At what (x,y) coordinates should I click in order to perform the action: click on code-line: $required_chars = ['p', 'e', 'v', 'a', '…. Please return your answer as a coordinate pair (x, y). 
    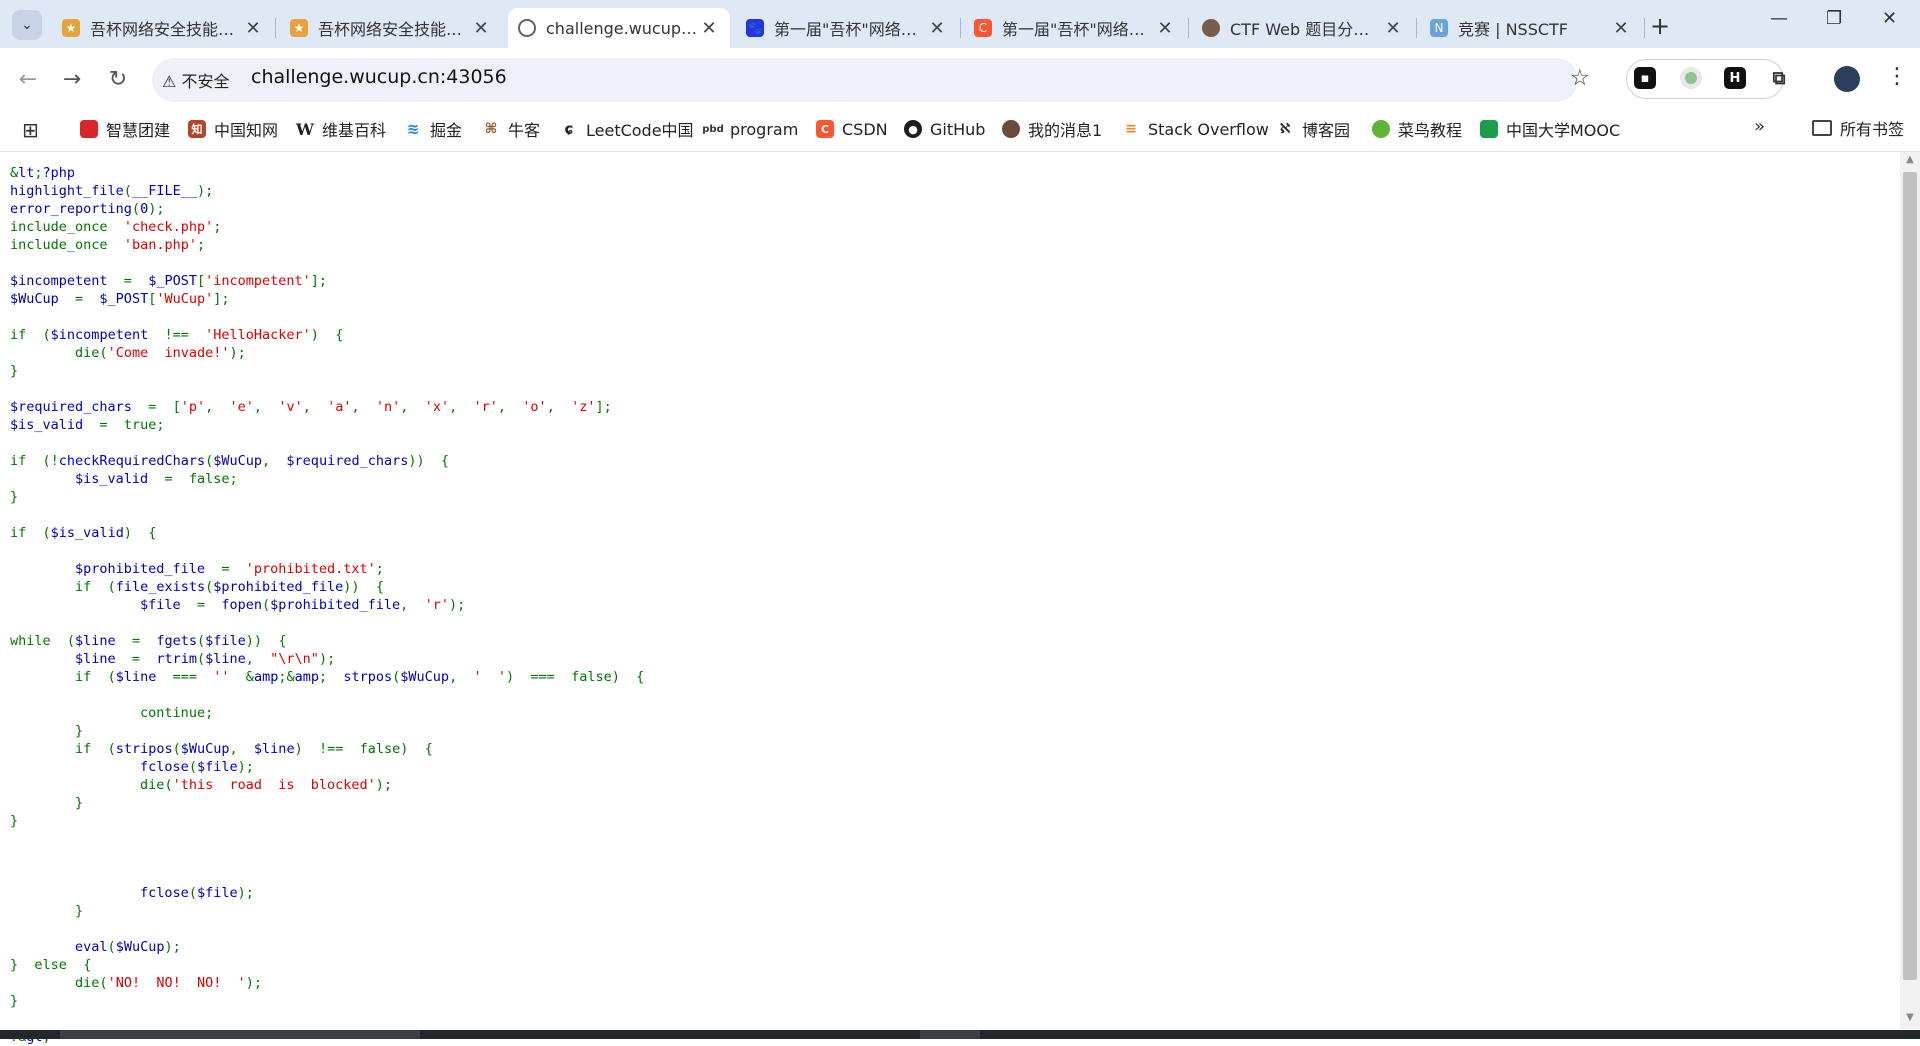
    Looking at the image, I should click on (311, 407).